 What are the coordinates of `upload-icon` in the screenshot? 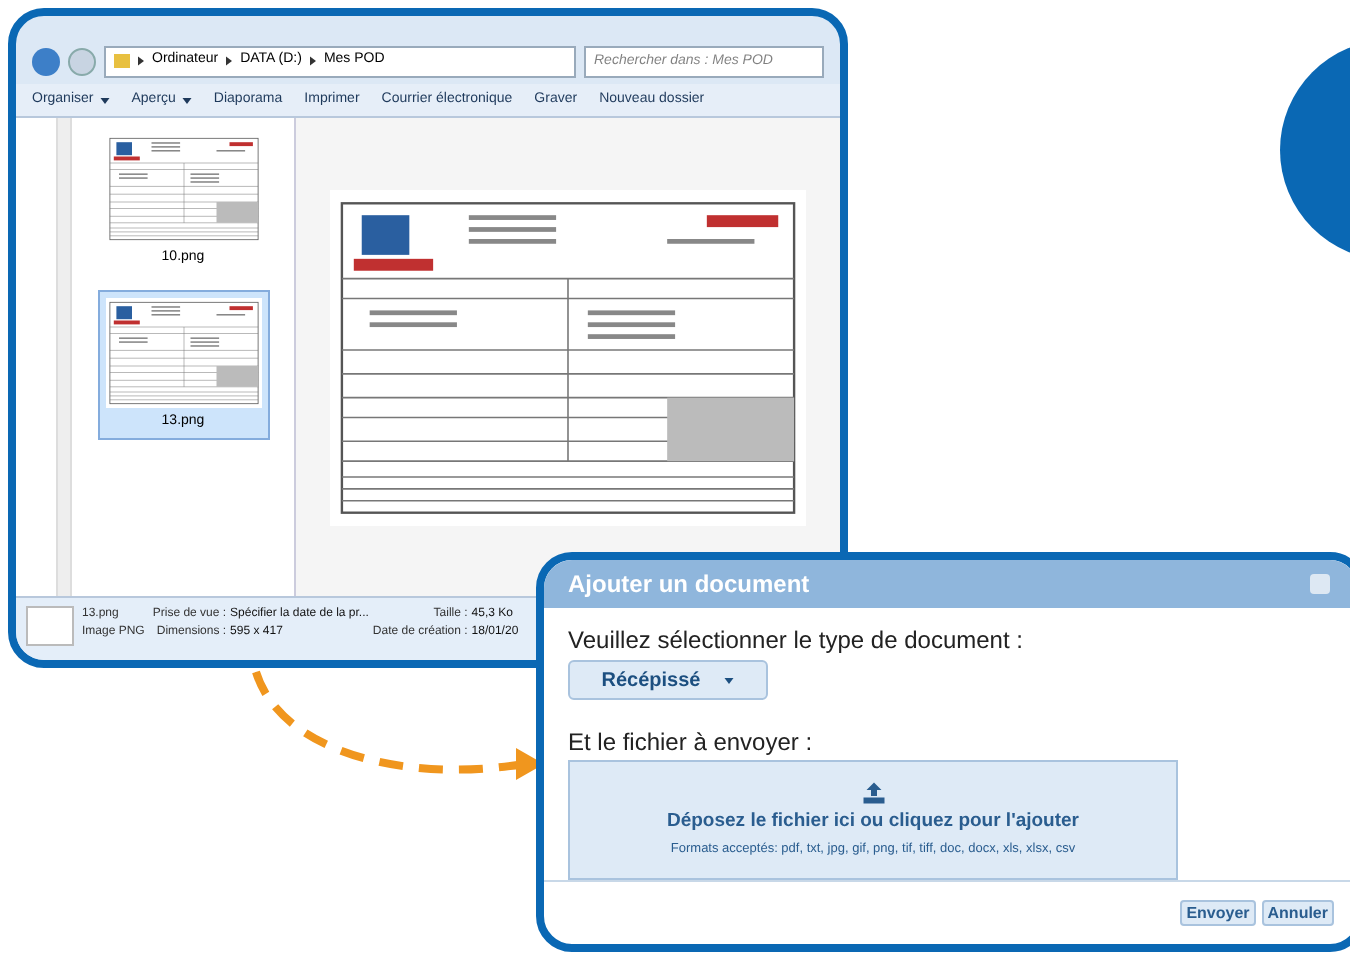 It's located at (873, 792).